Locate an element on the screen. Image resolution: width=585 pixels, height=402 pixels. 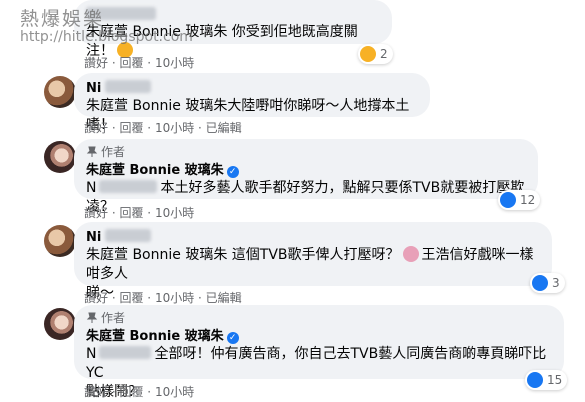
reaction-count: 3 is located at coordinates (547, 283).